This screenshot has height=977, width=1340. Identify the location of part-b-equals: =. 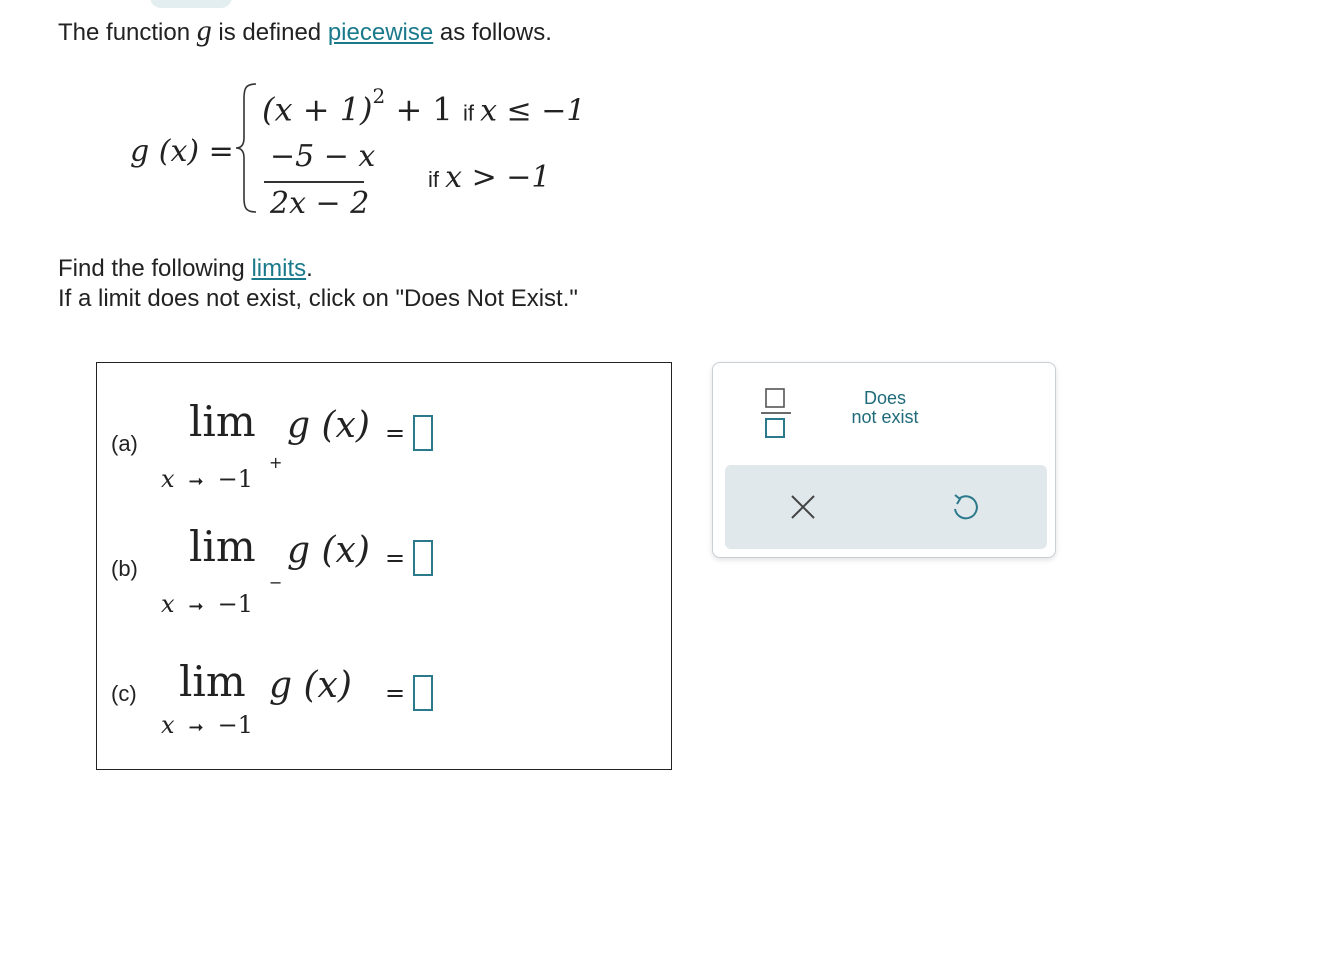
(395, 558).